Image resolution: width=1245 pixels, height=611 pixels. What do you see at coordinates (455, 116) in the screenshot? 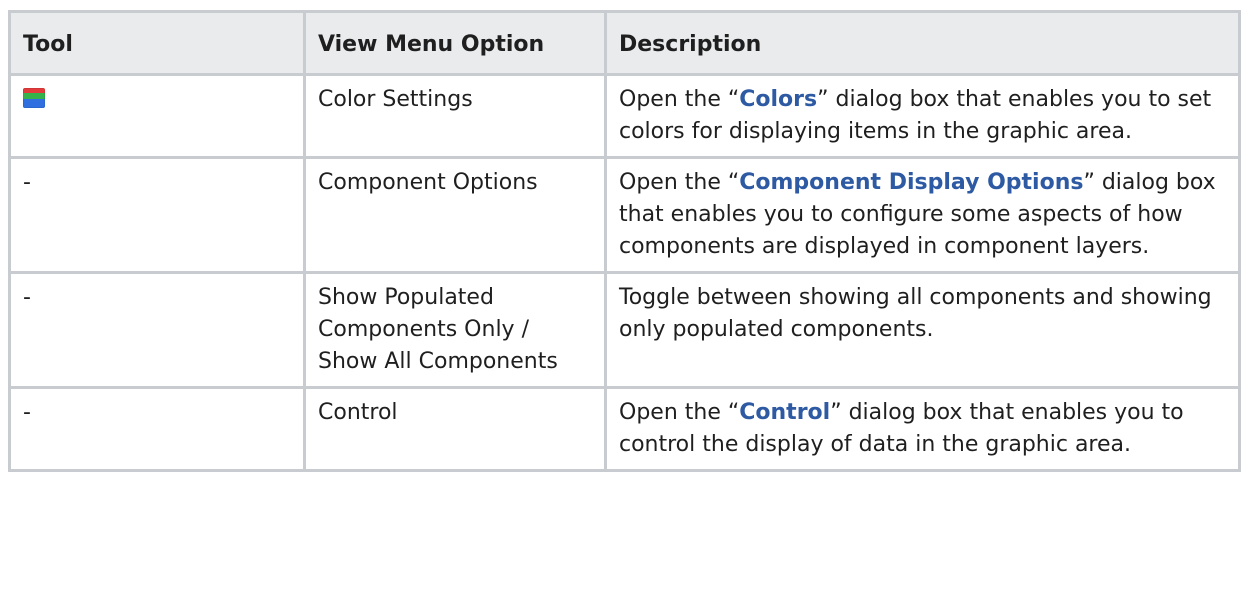
I see `option-cell: Color Settings` at bounding box center [455, 116].